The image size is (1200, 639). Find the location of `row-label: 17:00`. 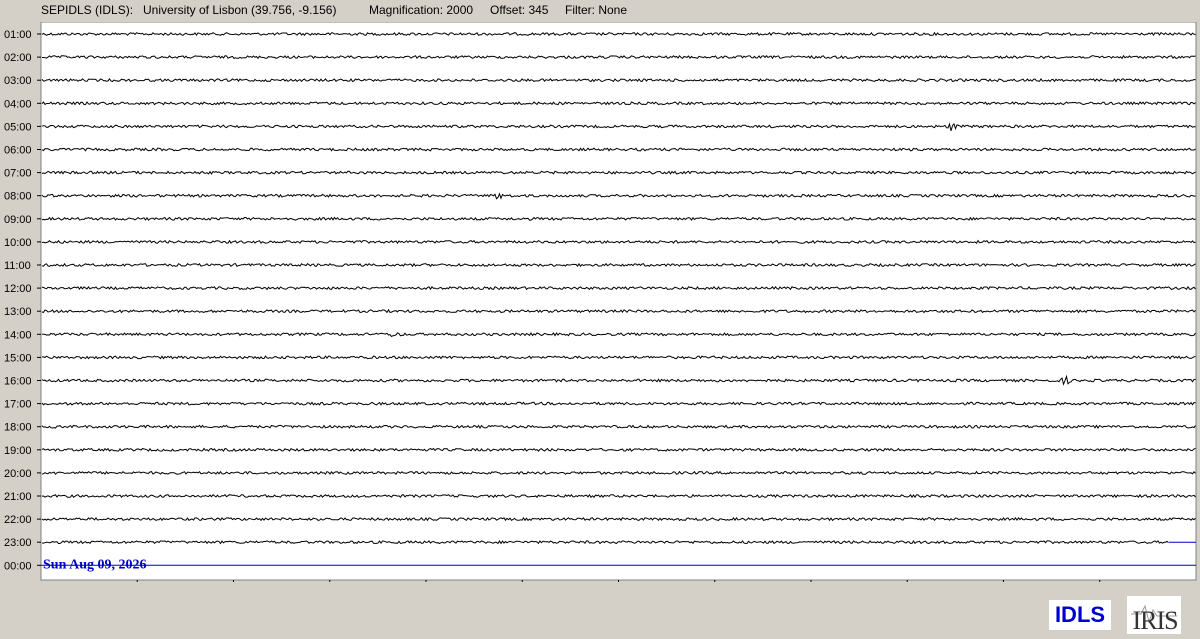

row-label: 17:00 is located at coordinates (18, 405).